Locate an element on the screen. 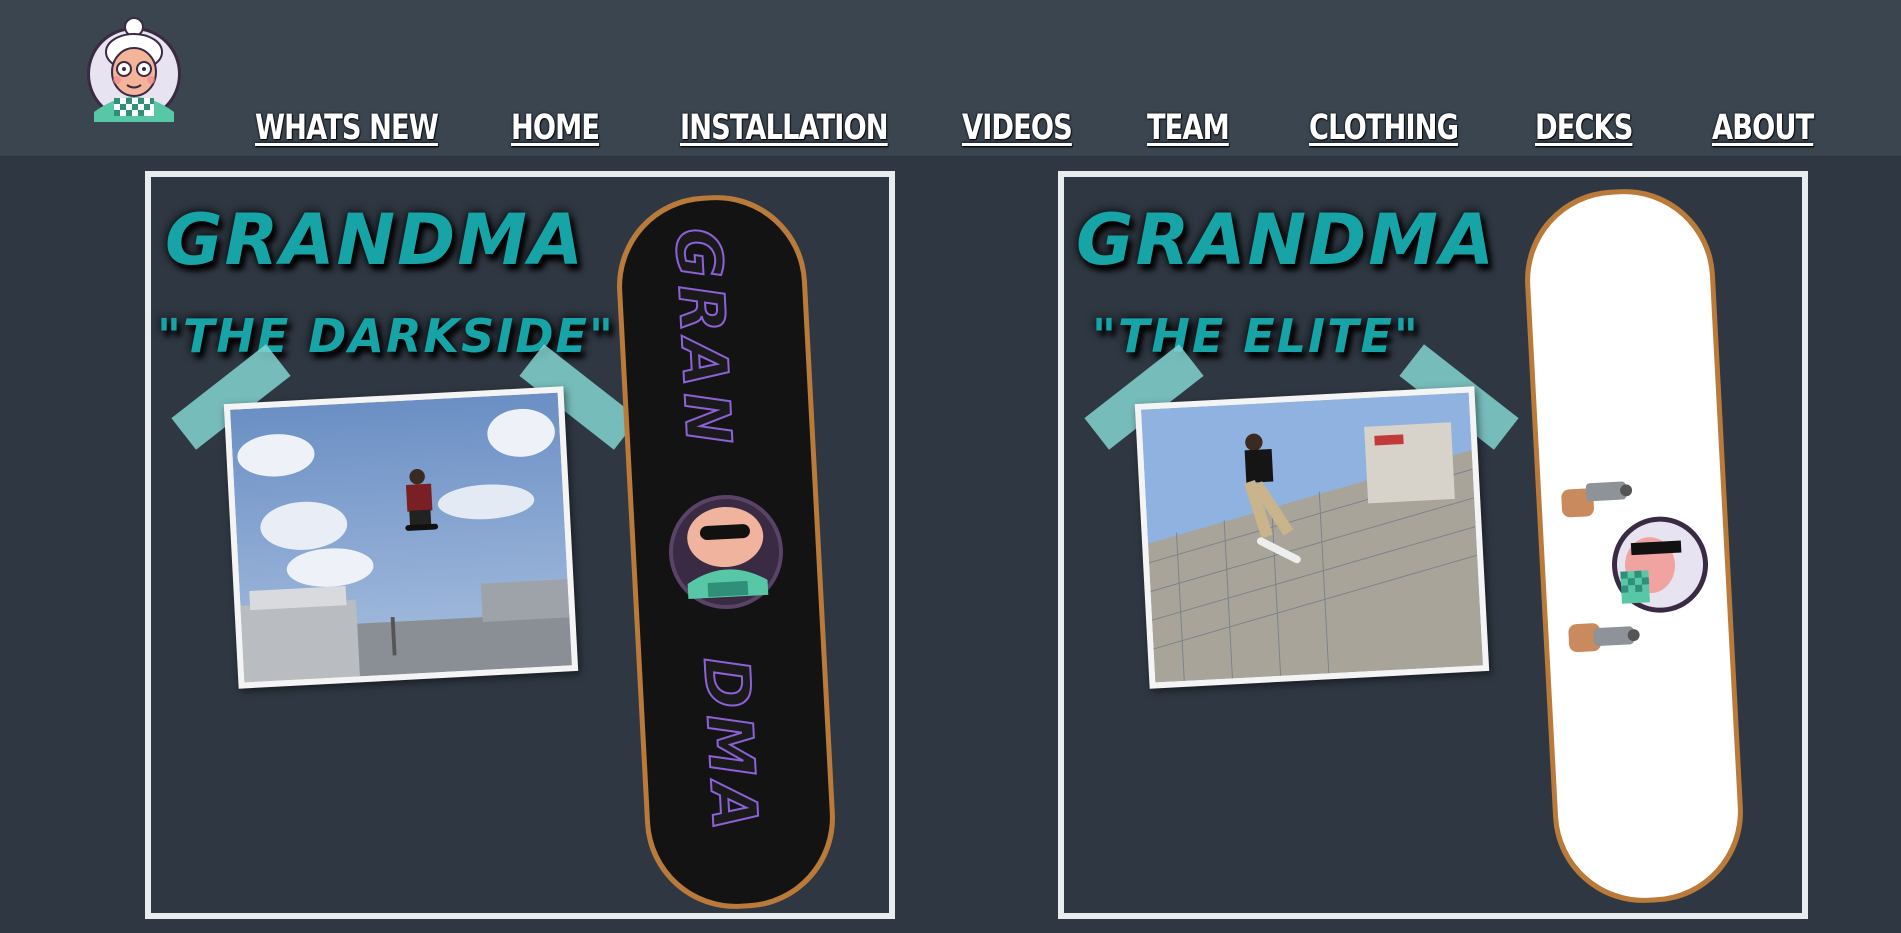  deck-graphic-text-bottom: DMA is located at coordinates (731, 746).